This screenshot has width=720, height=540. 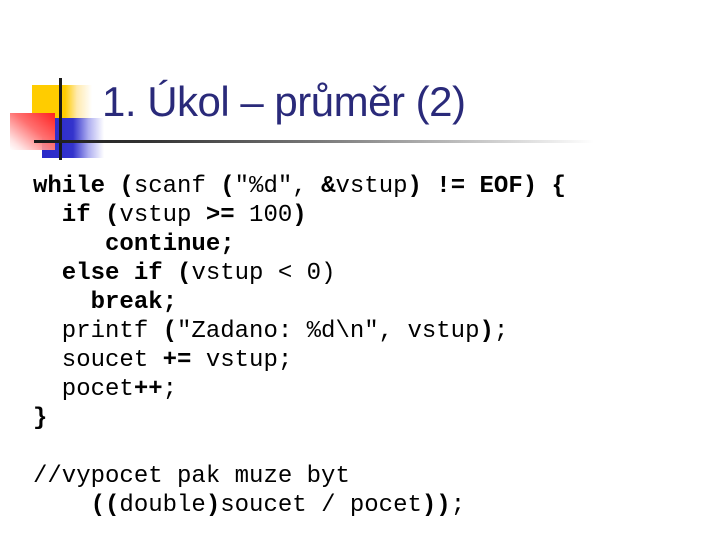 I want to click on slide-title: 1. Úkol – průměr (2), so click(x=284, y=101).